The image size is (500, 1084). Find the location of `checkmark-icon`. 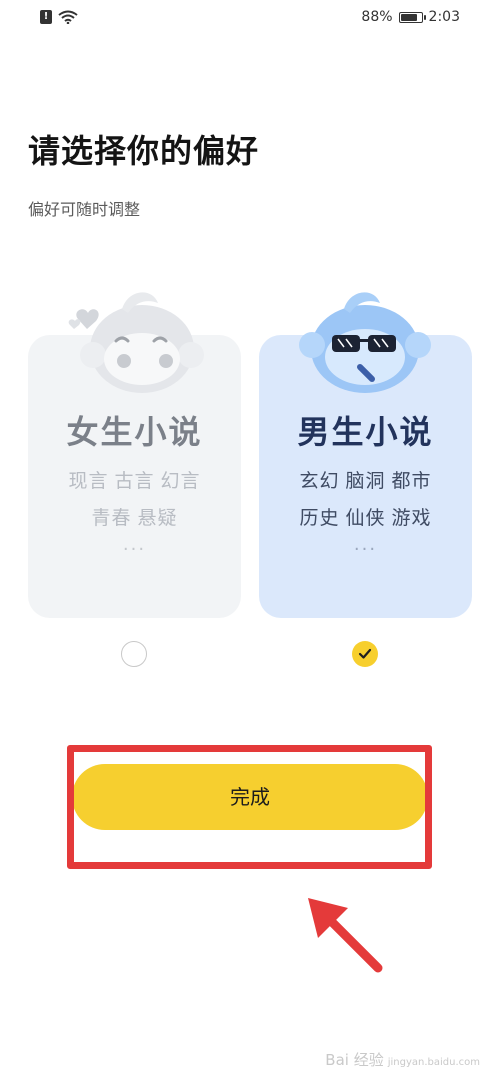

checkmark-icon is located at coordinates (365, 653).